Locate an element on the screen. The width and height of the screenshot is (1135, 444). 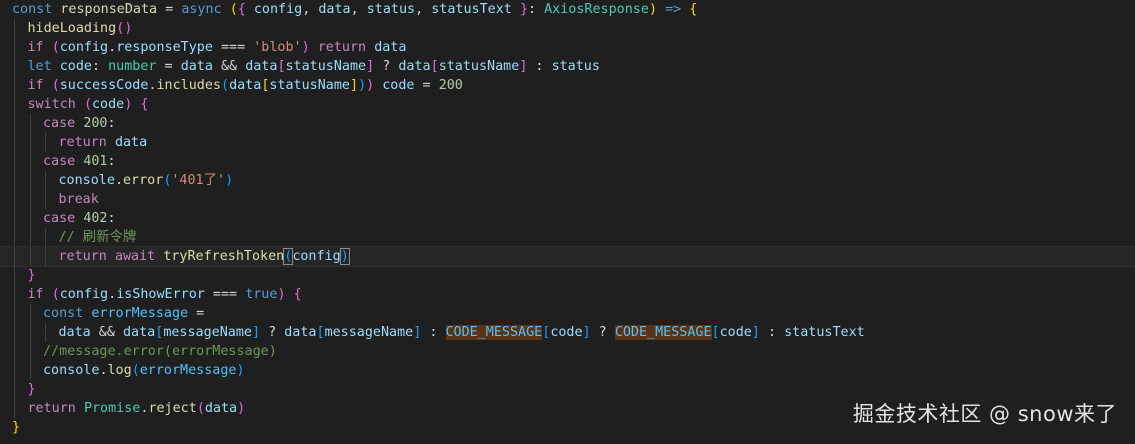
code-token: = is located at coordinates (169, 9).